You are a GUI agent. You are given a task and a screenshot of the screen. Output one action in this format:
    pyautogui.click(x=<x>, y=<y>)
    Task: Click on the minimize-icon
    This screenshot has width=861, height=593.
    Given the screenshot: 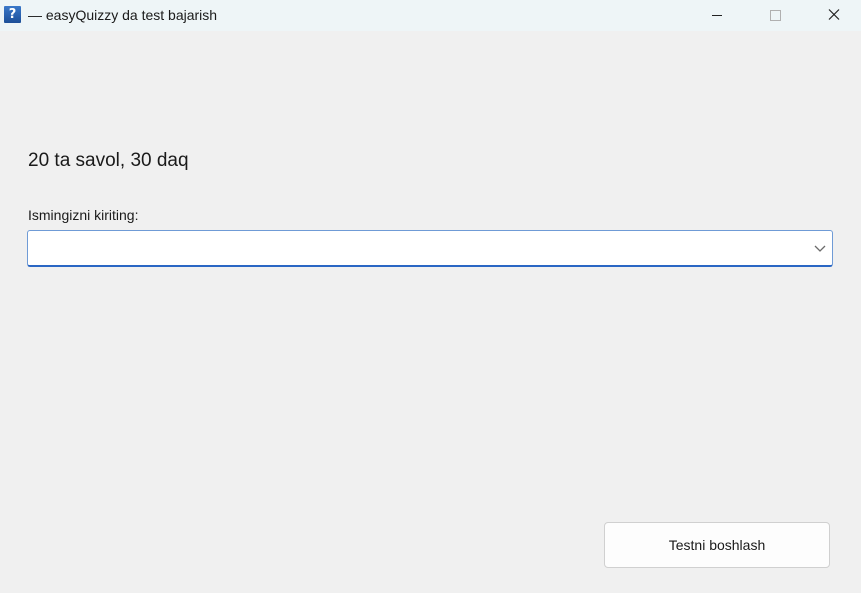 What is the action you would take?
    pyautogui.click(x=717, y=15)
    